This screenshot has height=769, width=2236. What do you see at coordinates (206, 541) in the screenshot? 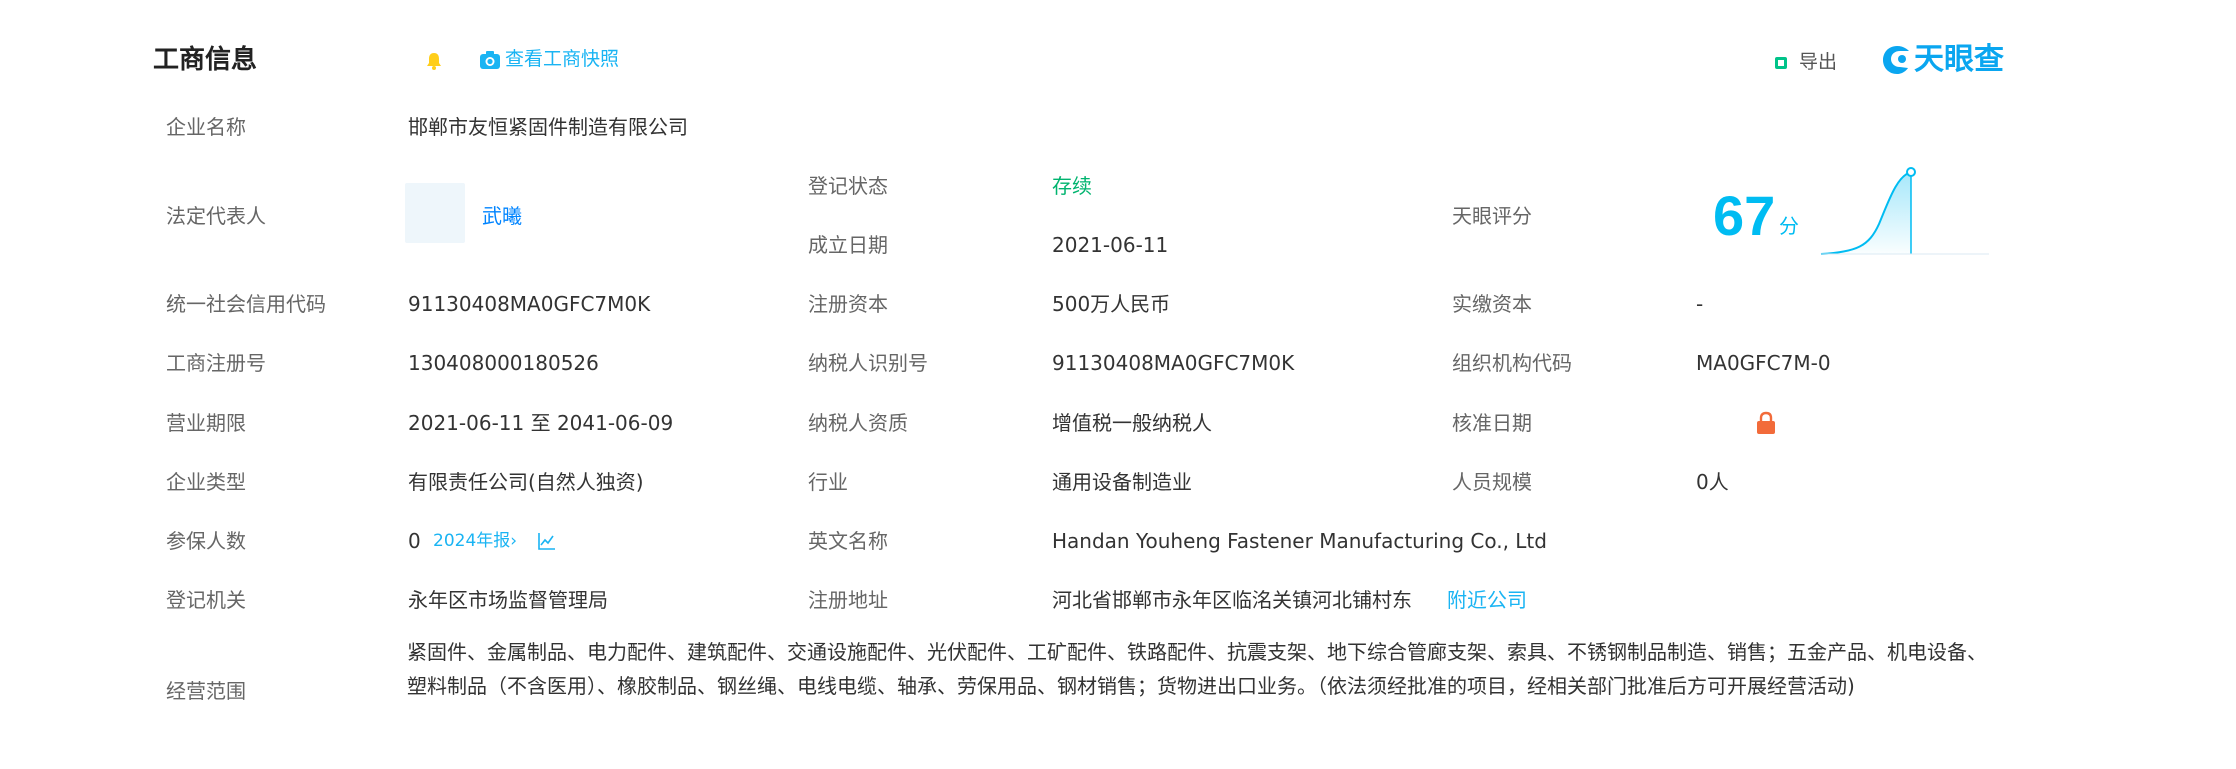
I see `label-insured: 参保人数` at bounding box center [206, 541].